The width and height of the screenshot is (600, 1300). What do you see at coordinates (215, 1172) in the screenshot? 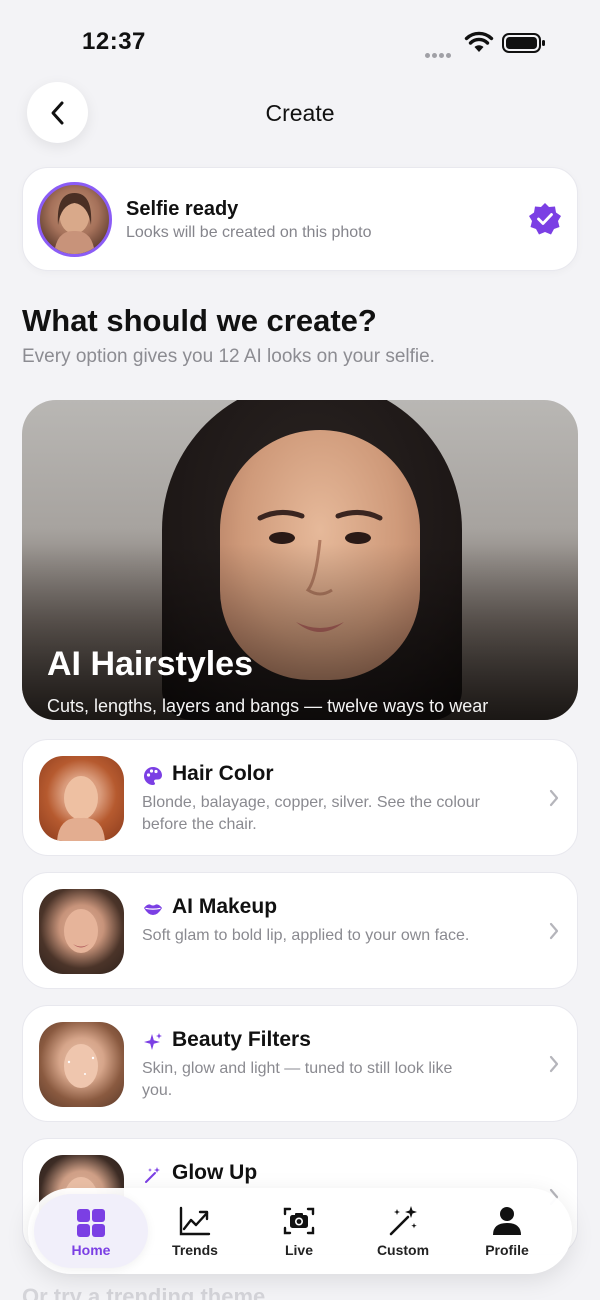
I see `option-title: Glow Up` at bounding box center [215, 1172].